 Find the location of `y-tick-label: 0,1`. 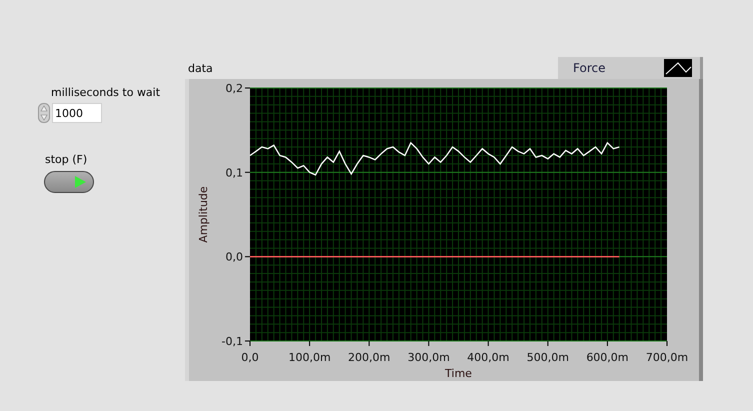

y-tick-label: 0,1 is located at coordinates (234, 173).